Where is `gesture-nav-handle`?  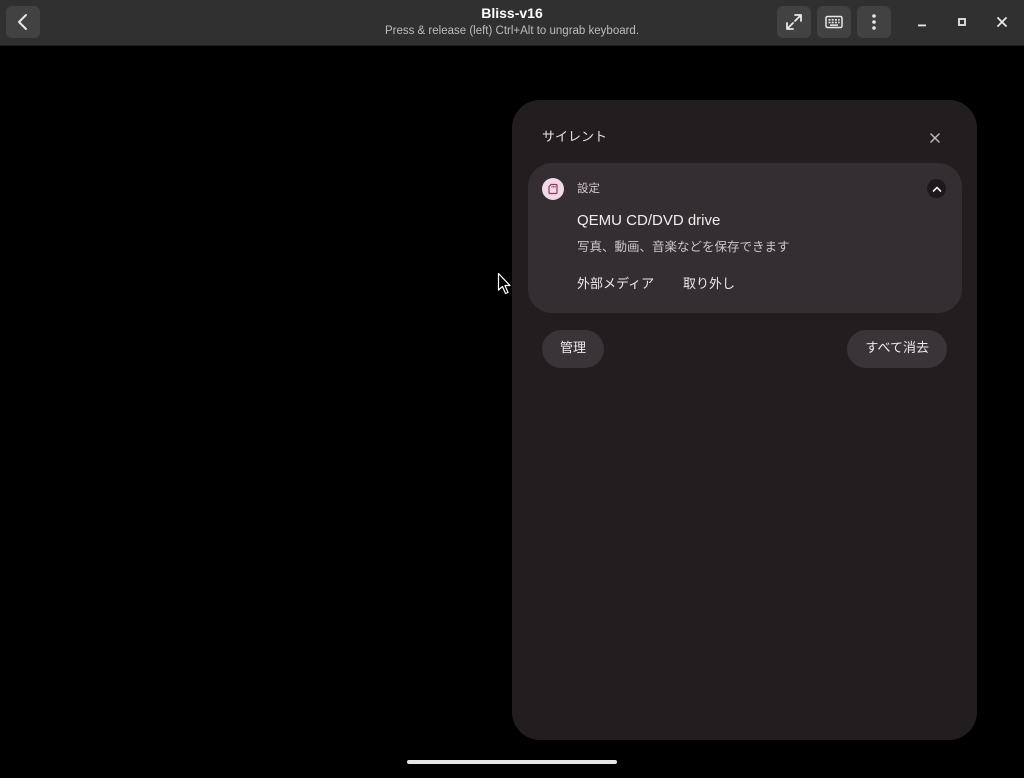 gesture-nav-handle is located at coordinates (512, 762).